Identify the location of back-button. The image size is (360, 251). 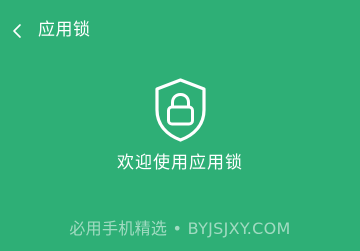
(17, 31).